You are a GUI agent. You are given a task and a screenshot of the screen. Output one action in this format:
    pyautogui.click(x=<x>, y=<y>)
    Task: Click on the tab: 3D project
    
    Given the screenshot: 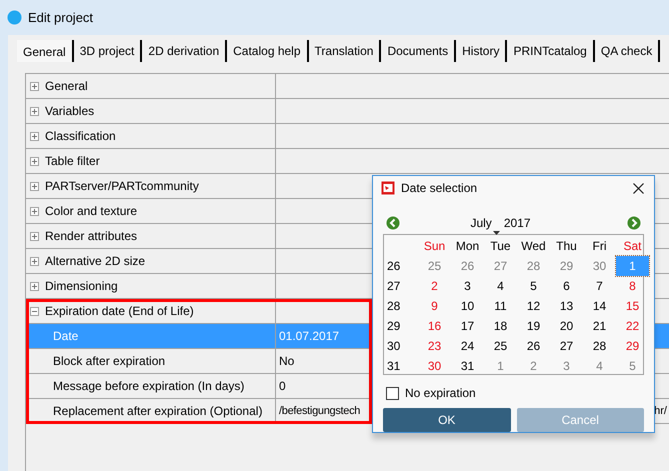 What is the action you would take?
    pyautogui.click(x=108, y=51)
    